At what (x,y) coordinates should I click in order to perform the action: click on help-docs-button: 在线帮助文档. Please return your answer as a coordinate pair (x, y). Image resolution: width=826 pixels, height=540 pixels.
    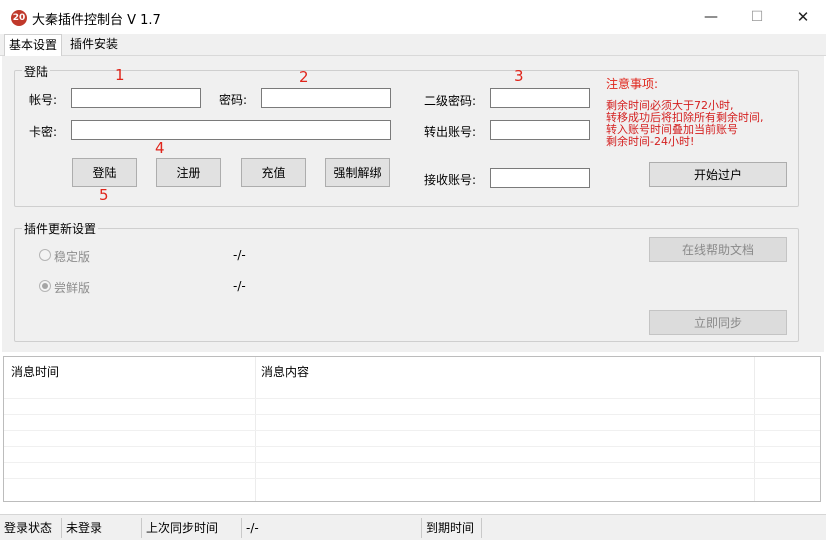
    Looking at the image, I should click on (718, 249).